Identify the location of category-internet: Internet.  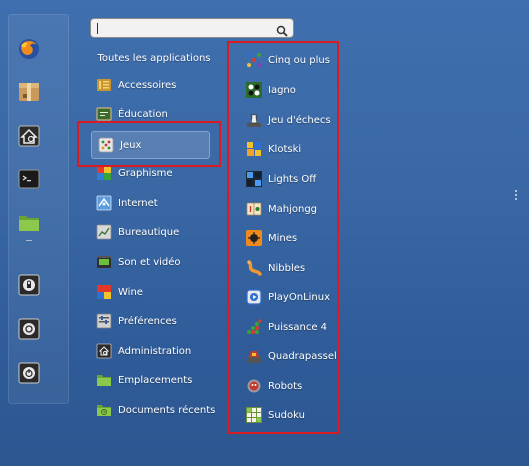
(154, 203).